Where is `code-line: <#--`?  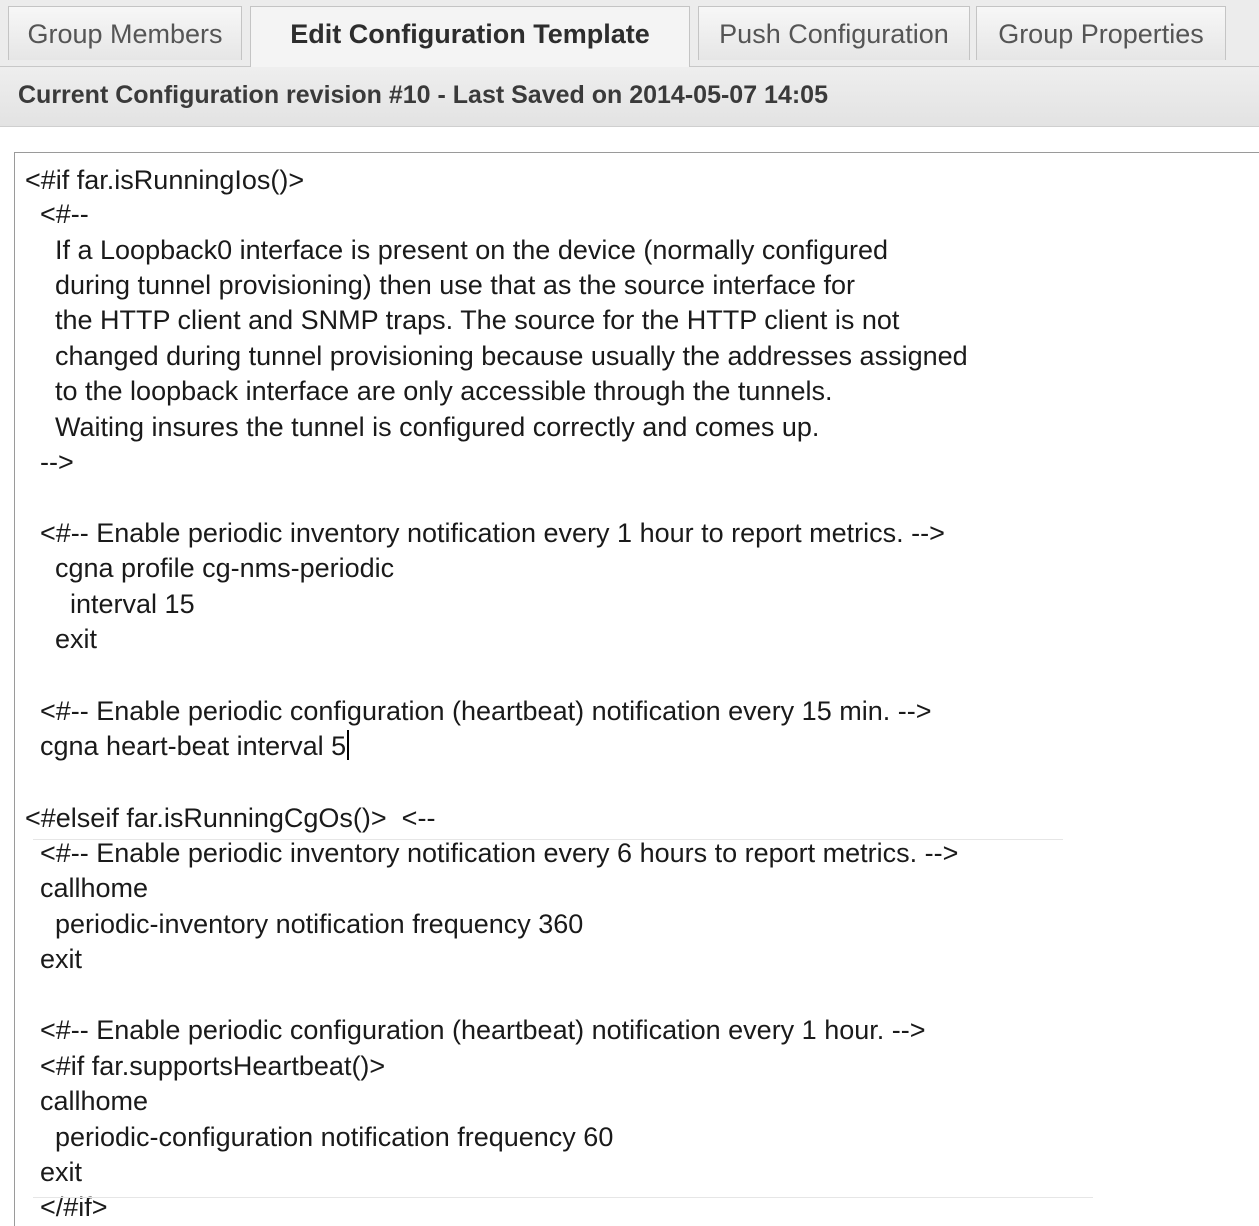 code-line: <#-- is located at coordinates (57, 214).